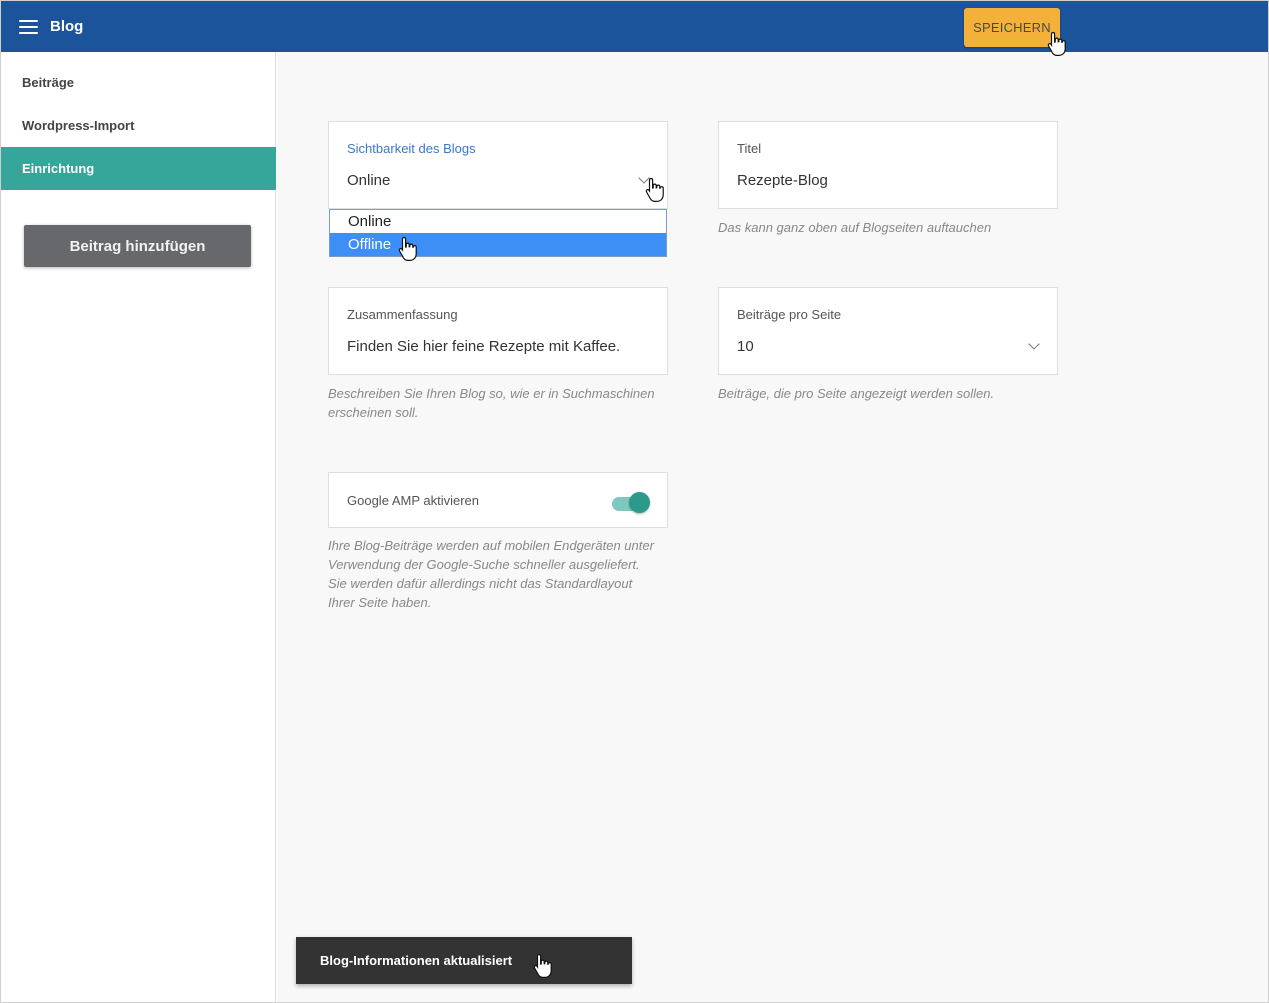 This screenshot has width=1269, height=1003. Describe the element at coordinates (745, 346) in the screenshot. I see `posts-per-page-value: 10` at that location.